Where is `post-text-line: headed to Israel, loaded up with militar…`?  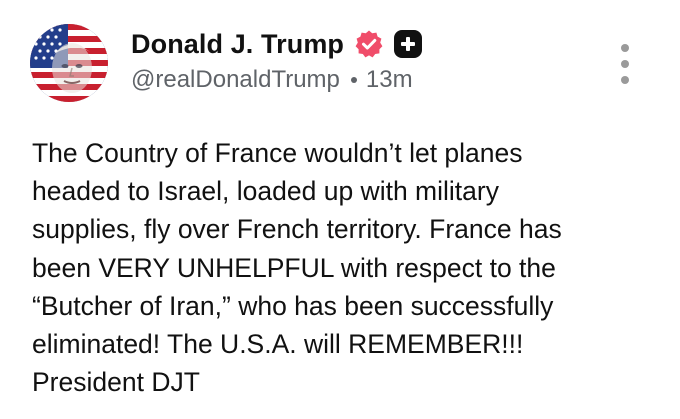
post-text-line: headed to Israel, loaded up with militar… is located at coordinates (265, 191).